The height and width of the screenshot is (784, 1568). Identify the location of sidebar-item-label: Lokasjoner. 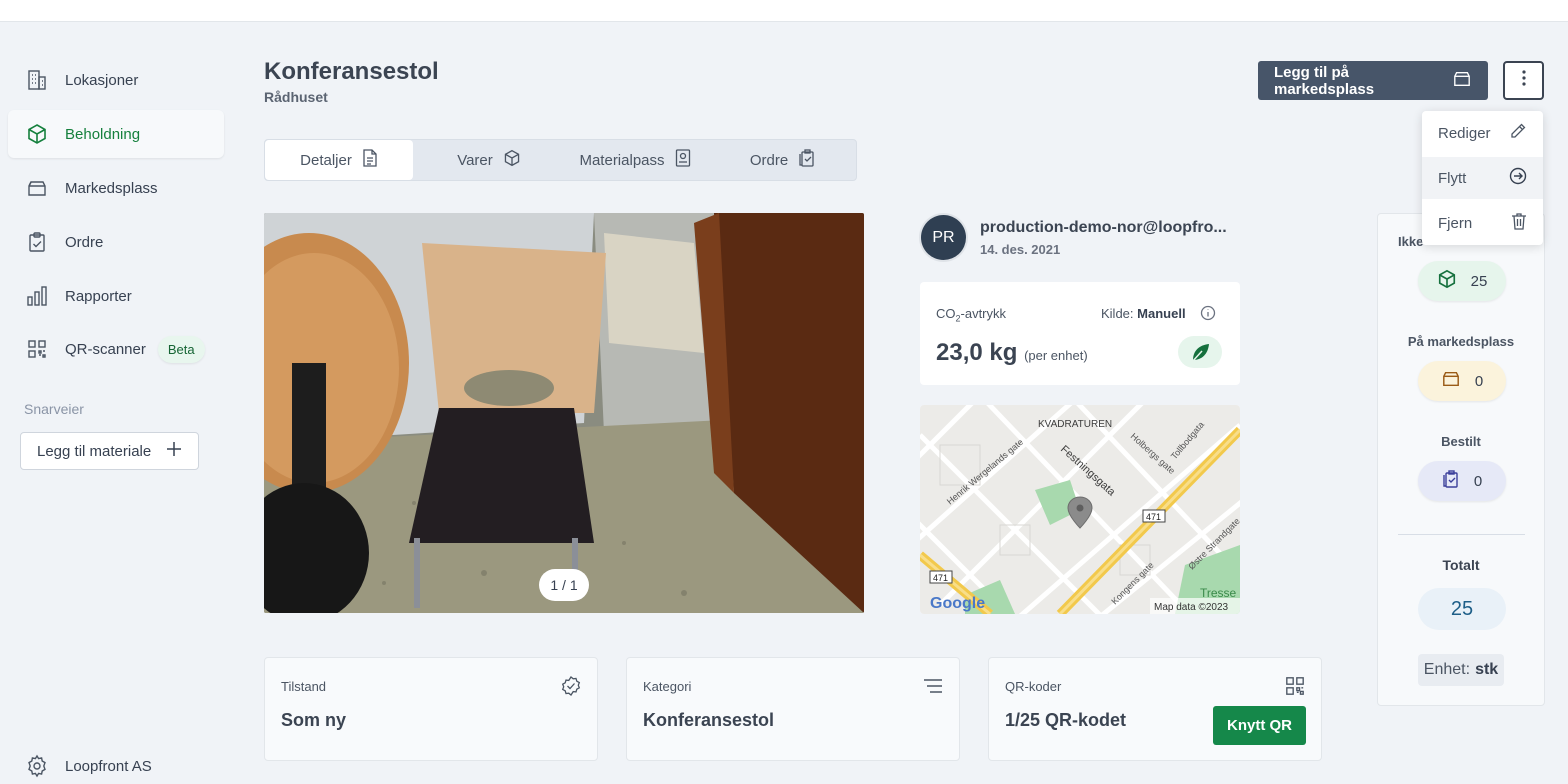
(102, 80).